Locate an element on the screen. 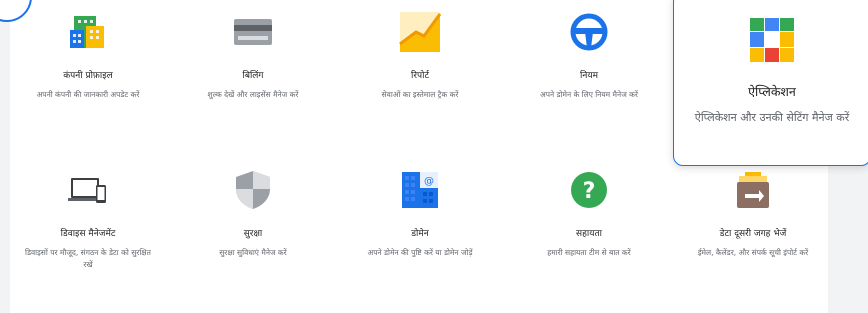  tile-title: ऐप्लिकेशन is located at coordinates (772, 91).